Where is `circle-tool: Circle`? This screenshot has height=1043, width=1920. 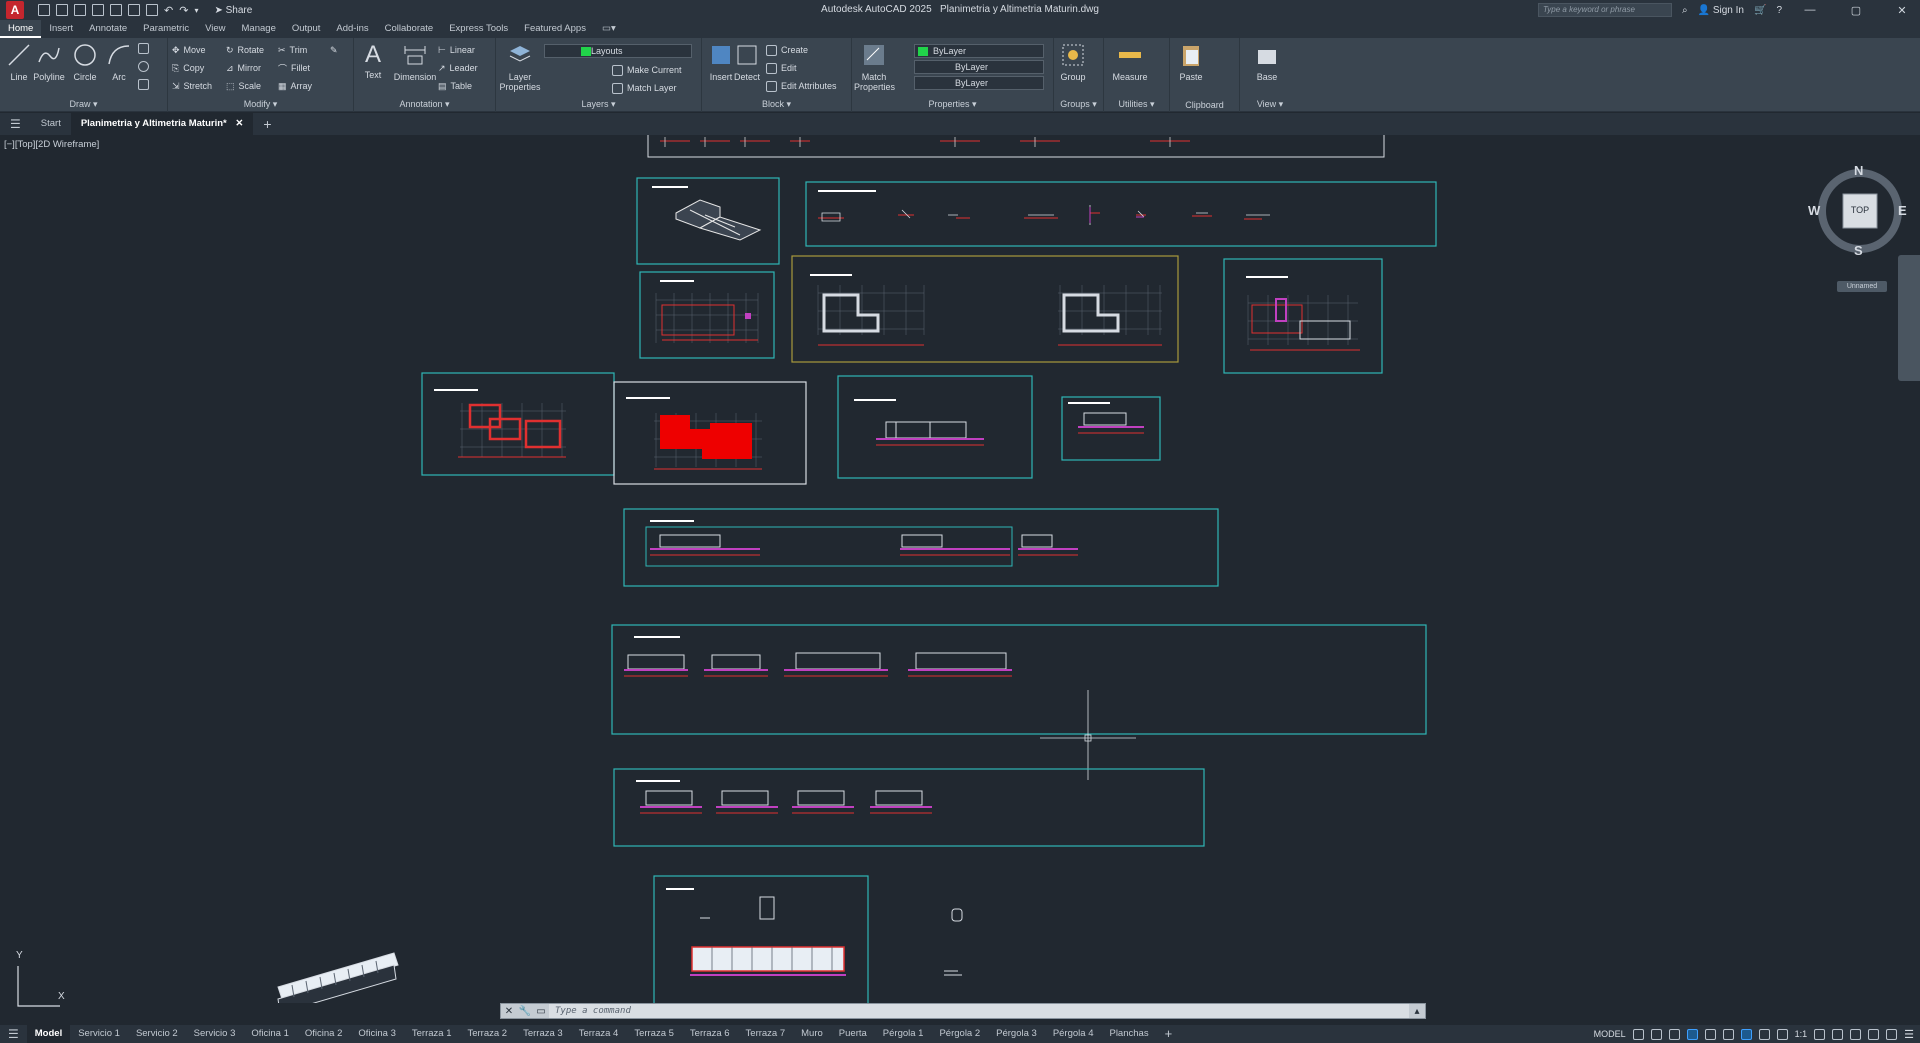
circle-tool: Circle is located at coordinates (85, 62).